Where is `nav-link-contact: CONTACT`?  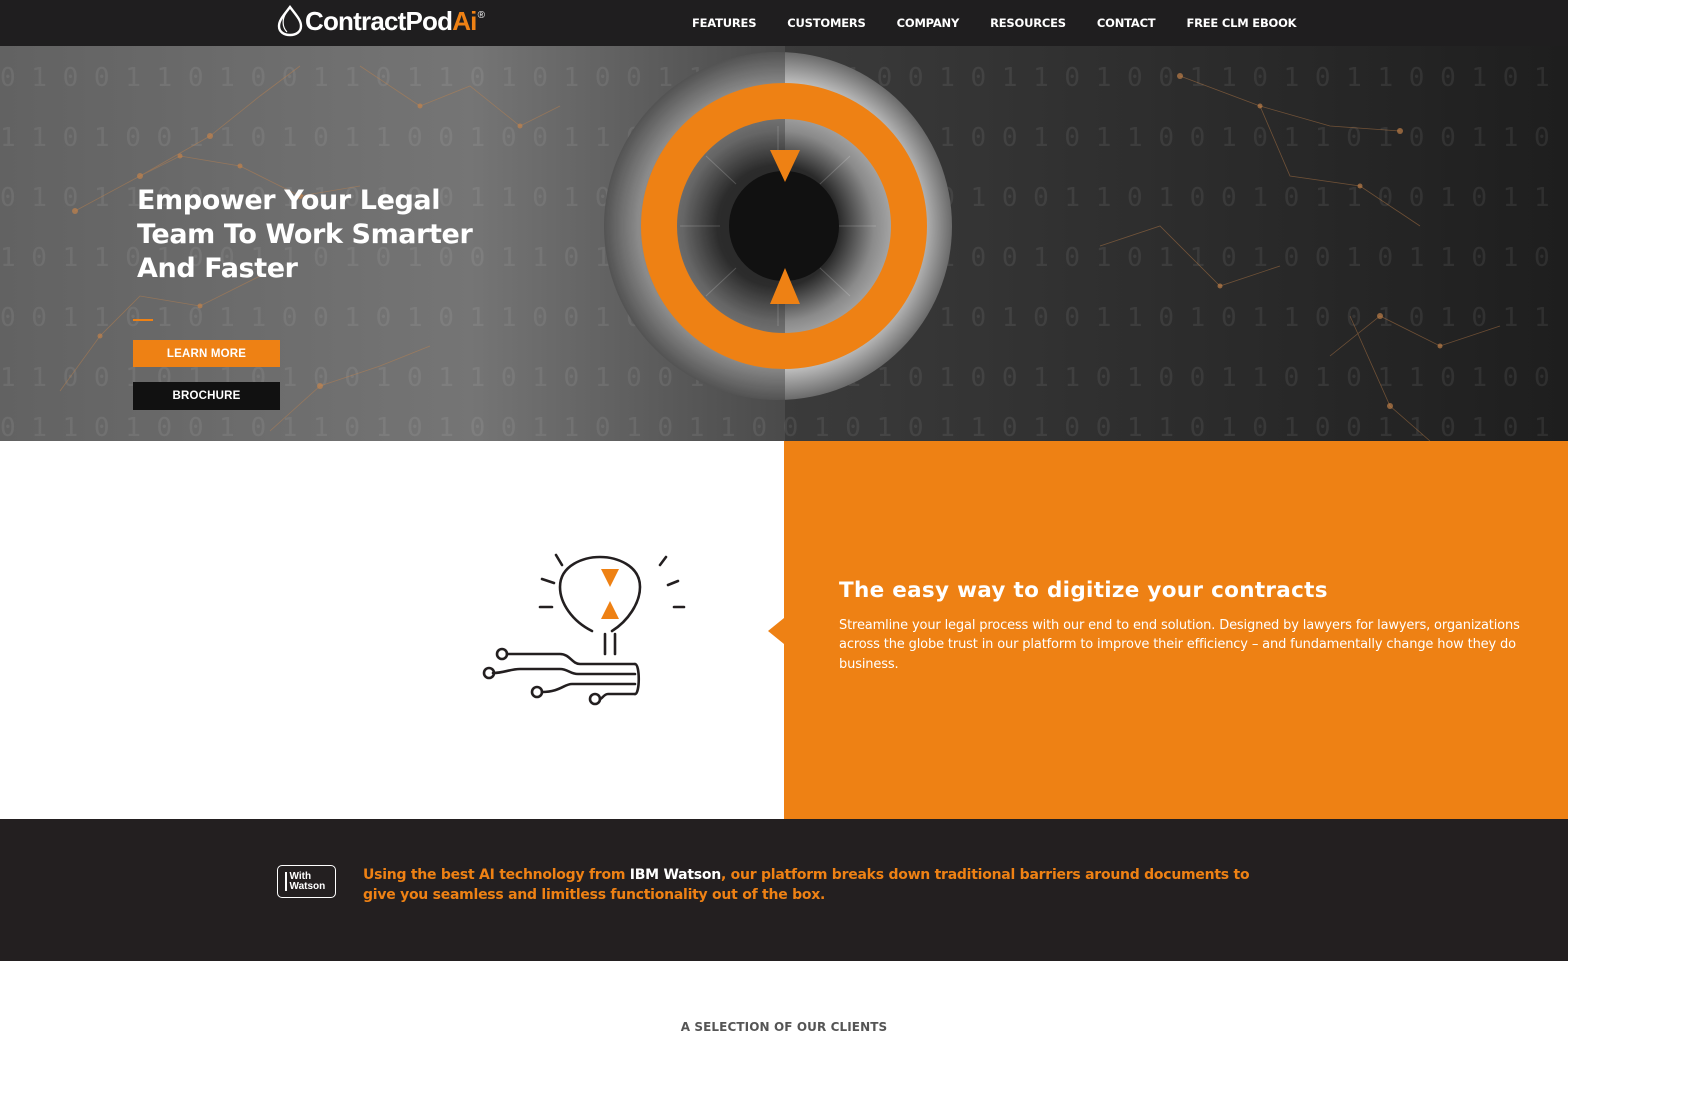 nav-link-contact: CONTACT is located at coordinates (1126, 23).